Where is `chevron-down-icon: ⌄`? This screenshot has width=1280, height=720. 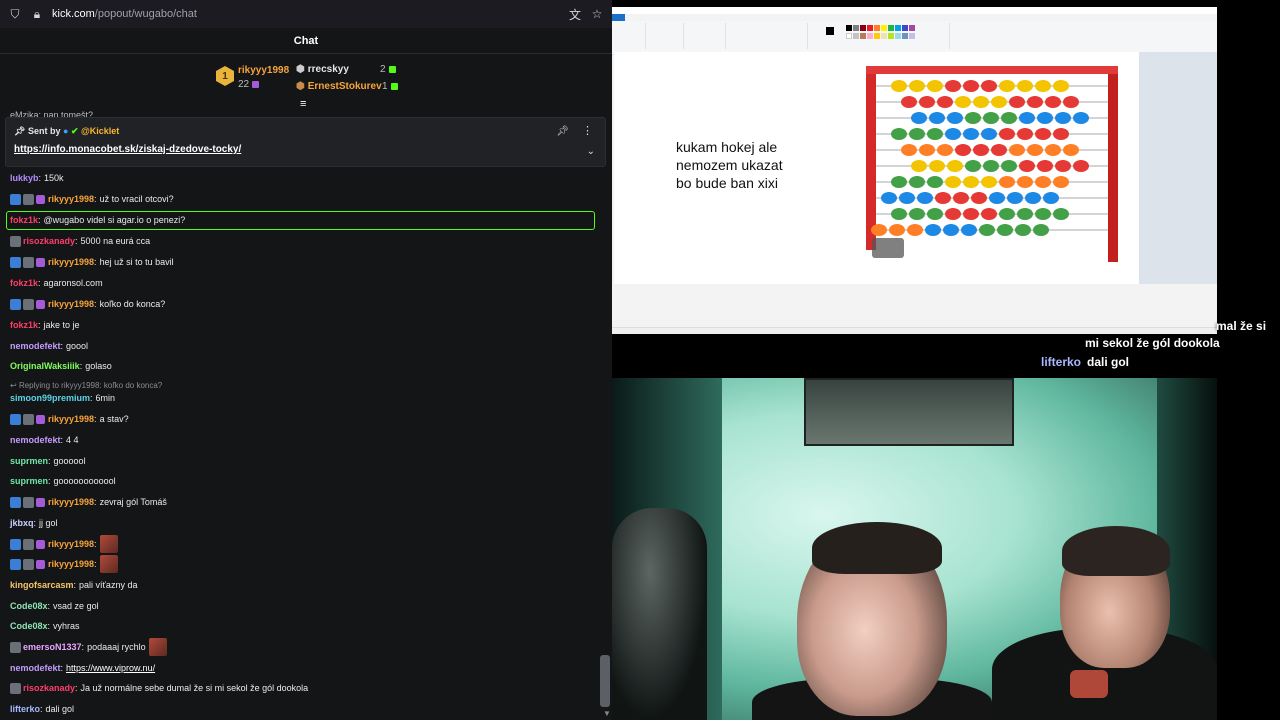 chevron-down-icon: ⌄ is located at coordinates (591, 151).